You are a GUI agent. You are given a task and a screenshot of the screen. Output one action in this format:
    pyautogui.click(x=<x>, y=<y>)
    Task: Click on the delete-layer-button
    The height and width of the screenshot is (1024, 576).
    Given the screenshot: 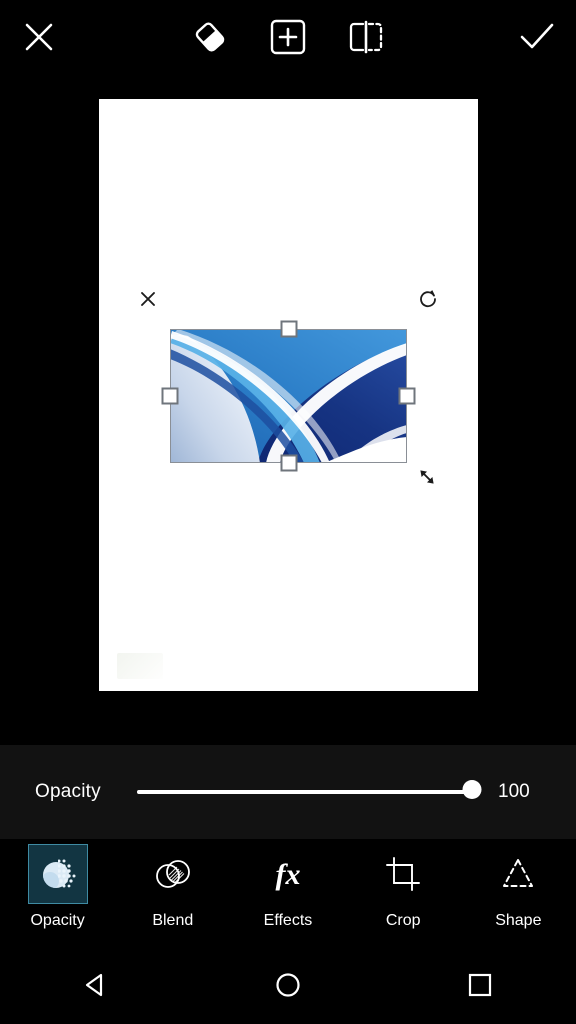 What is the action you would take?
    pyautogui.click(x=148, y=301)
    